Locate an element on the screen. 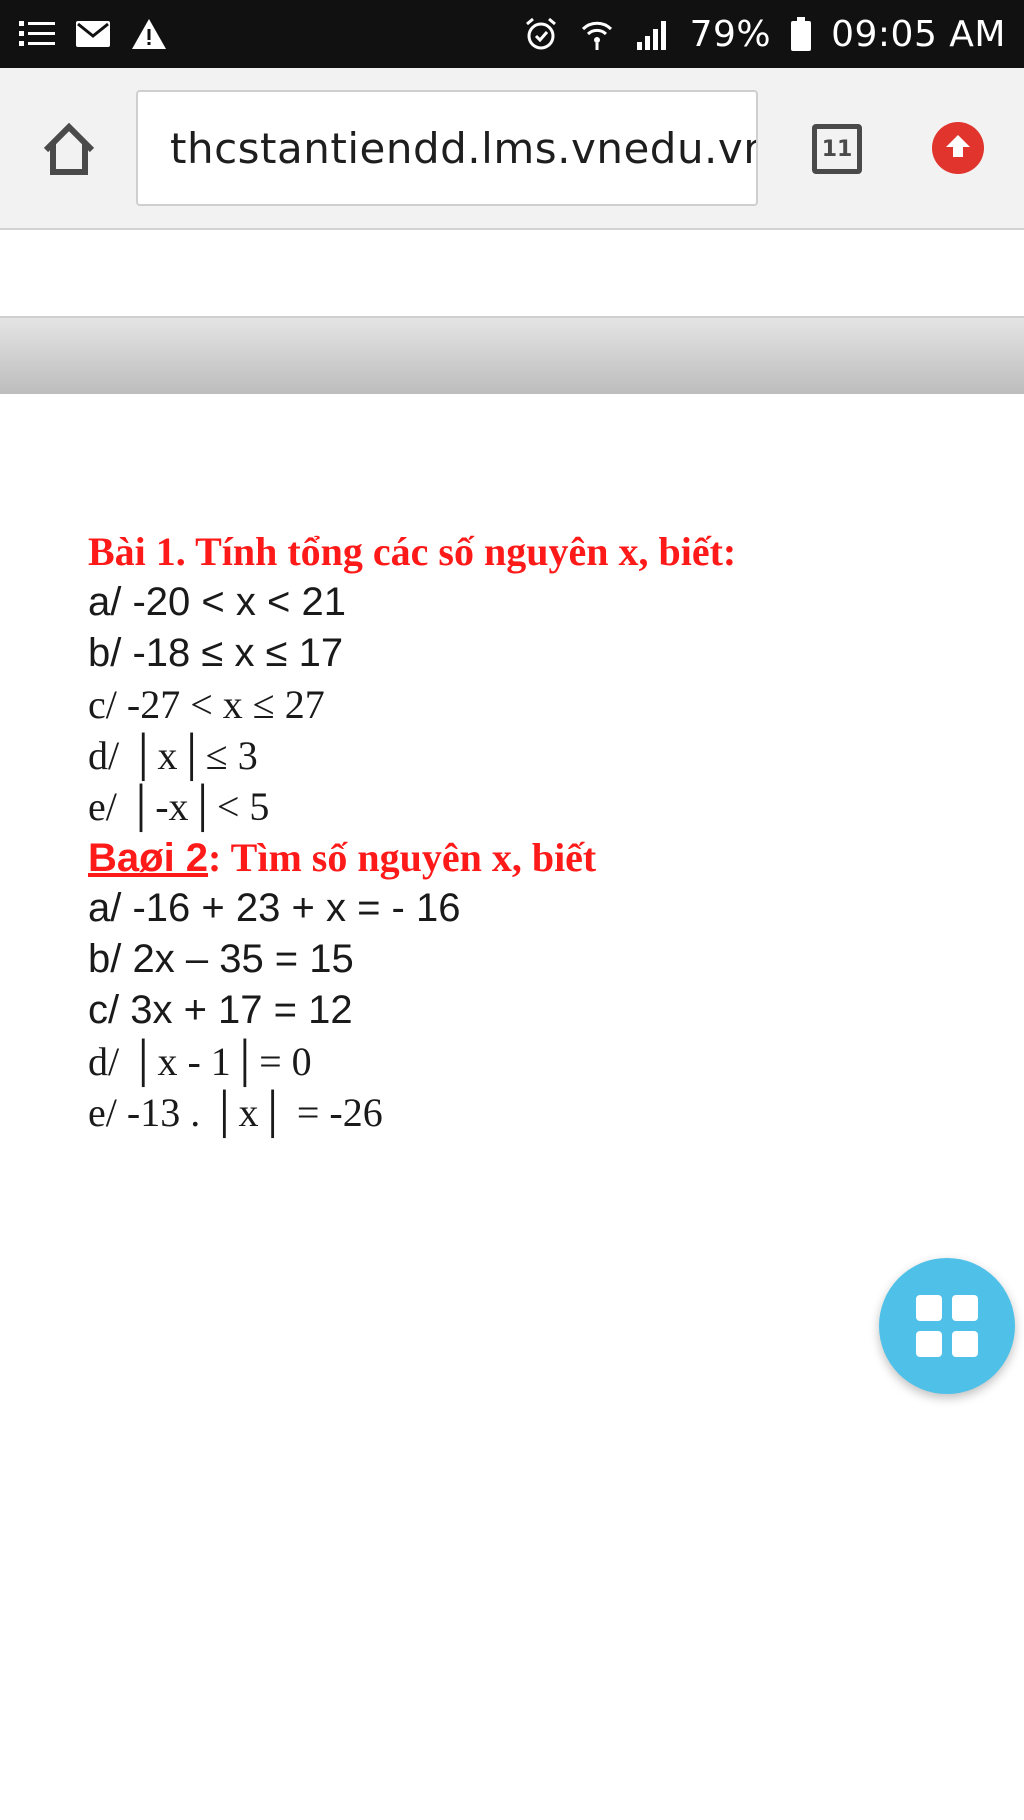  battery-icon is located at coordinates (801, 34).